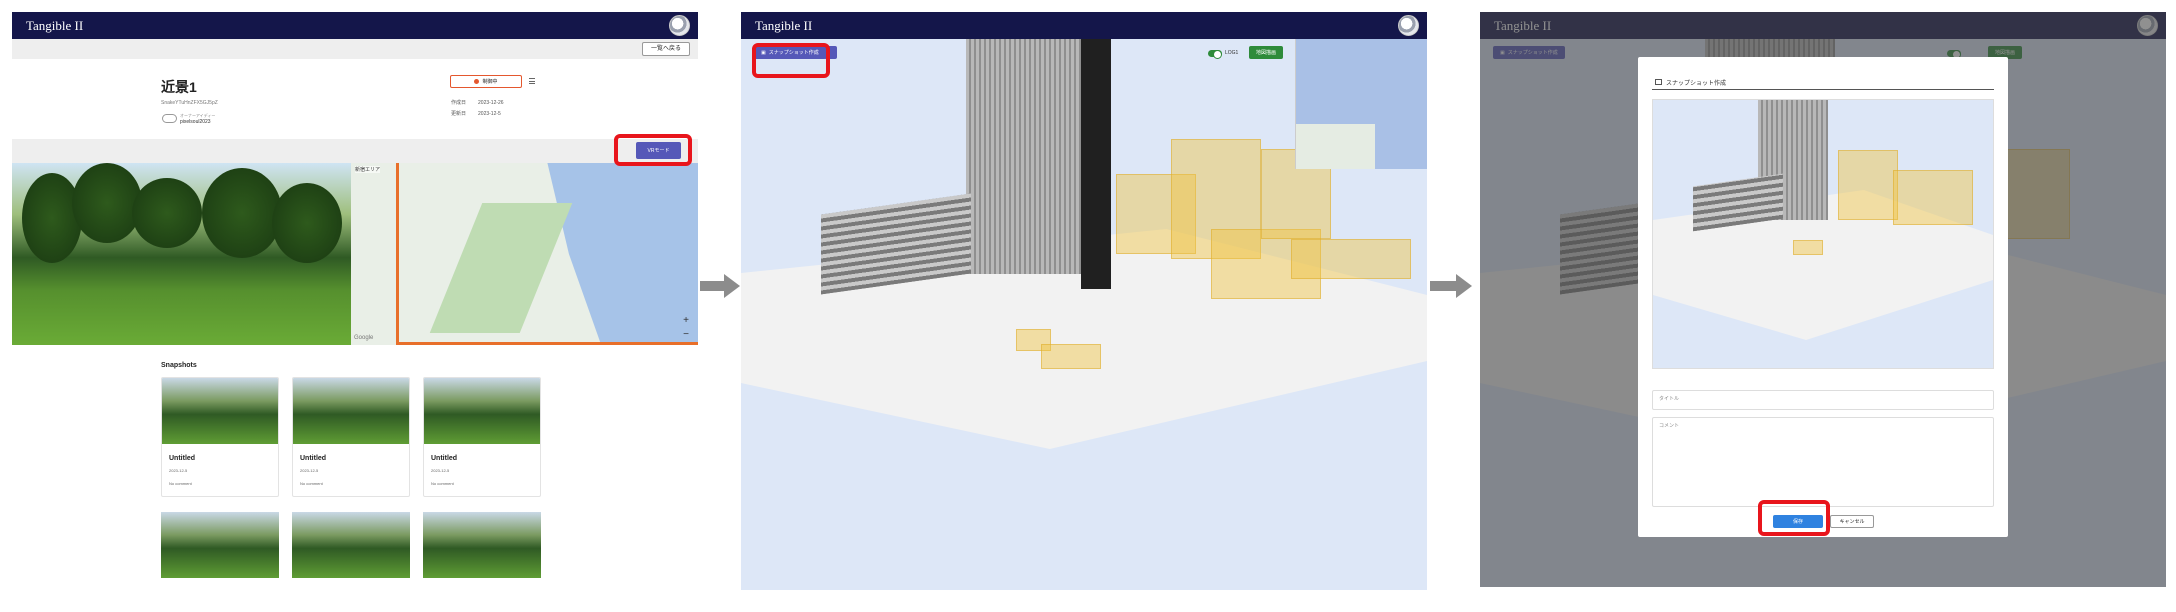 The image size is (2176, 612). What do you see at coordinates (169, 118) in the screenshot?
I see `owner-avatar` at bounding box center [169, 118].